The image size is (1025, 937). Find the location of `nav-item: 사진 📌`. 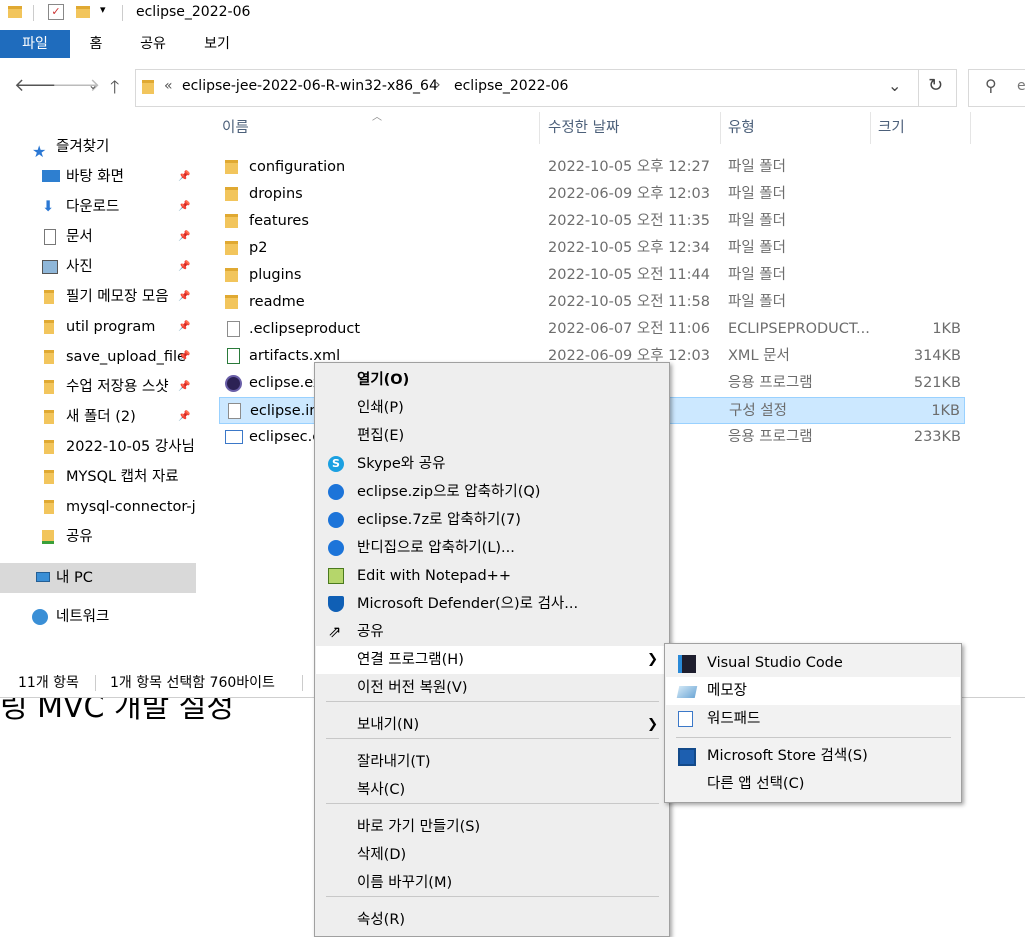

nav-item: 사진 📌 is located at coordinates (98, 267).